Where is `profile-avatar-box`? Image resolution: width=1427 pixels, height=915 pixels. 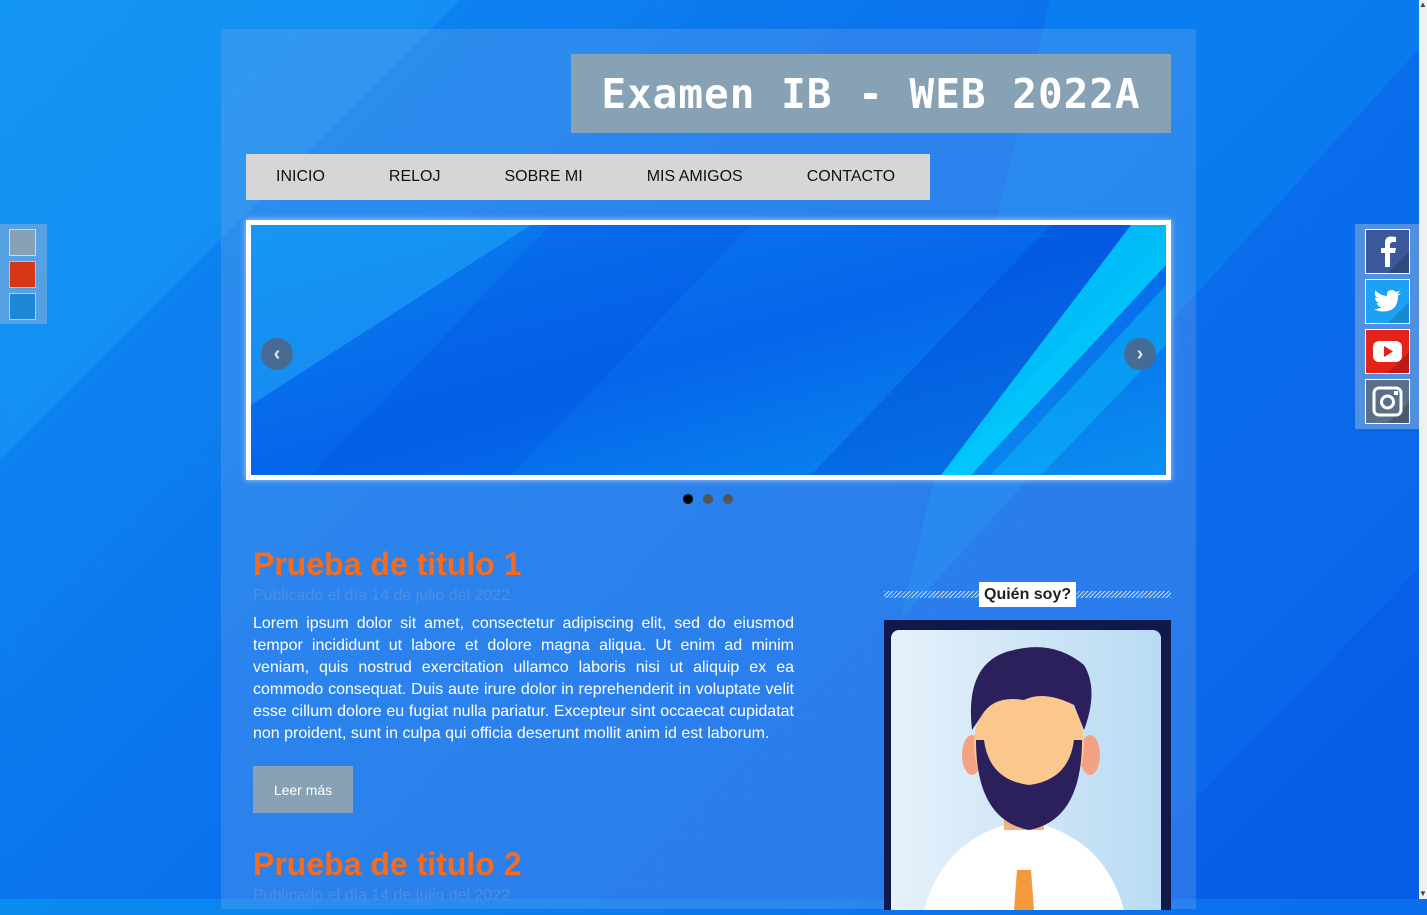 profile-avatar-box is located at coordinates (1027, 767).